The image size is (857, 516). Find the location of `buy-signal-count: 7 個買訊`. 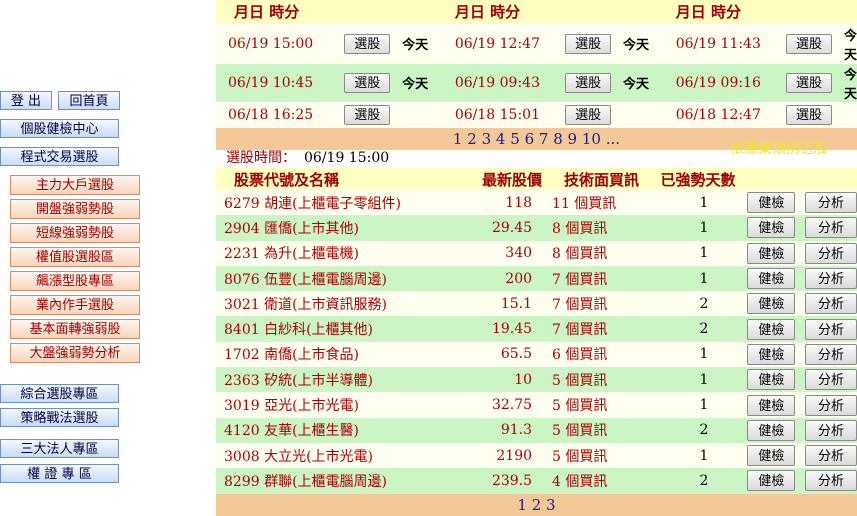

buy-signal-count: 7 個買訊 is located at coordinates (580, 279).